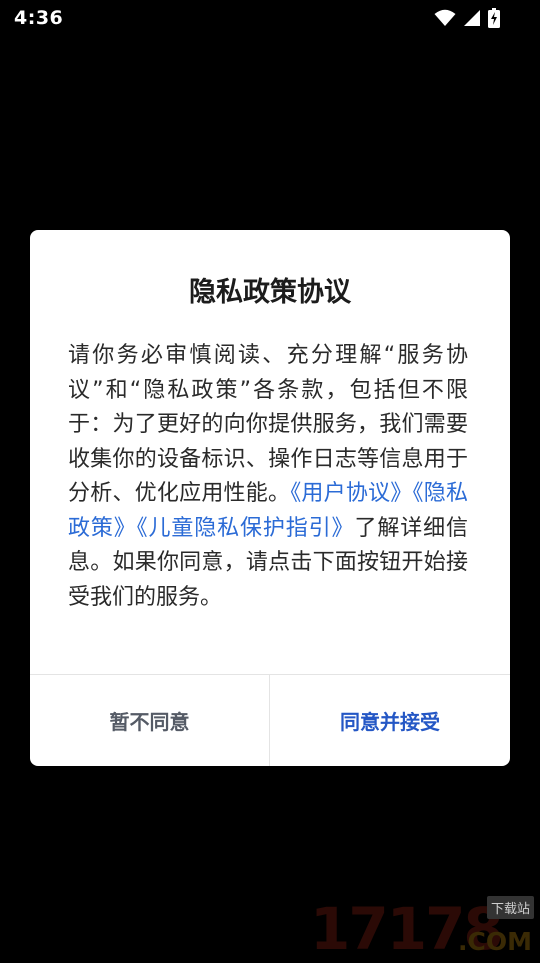 This screenshot has width=540, height=963. I want to click on watermark-domain: .COM, so click(495, 941).